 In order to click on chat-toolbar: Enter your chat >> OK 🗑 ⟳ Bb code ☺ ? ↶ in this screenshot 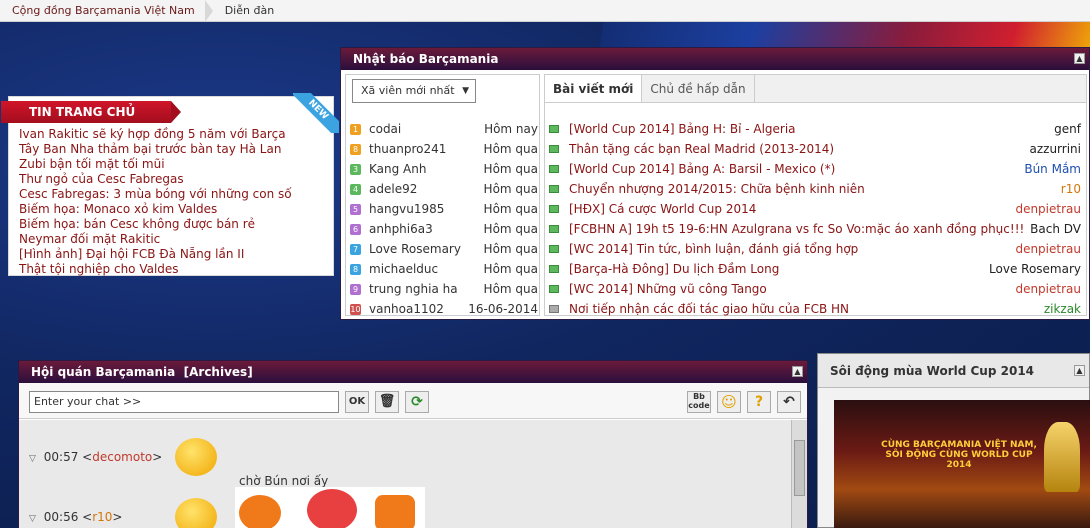, I will do `click(413, 401)`.